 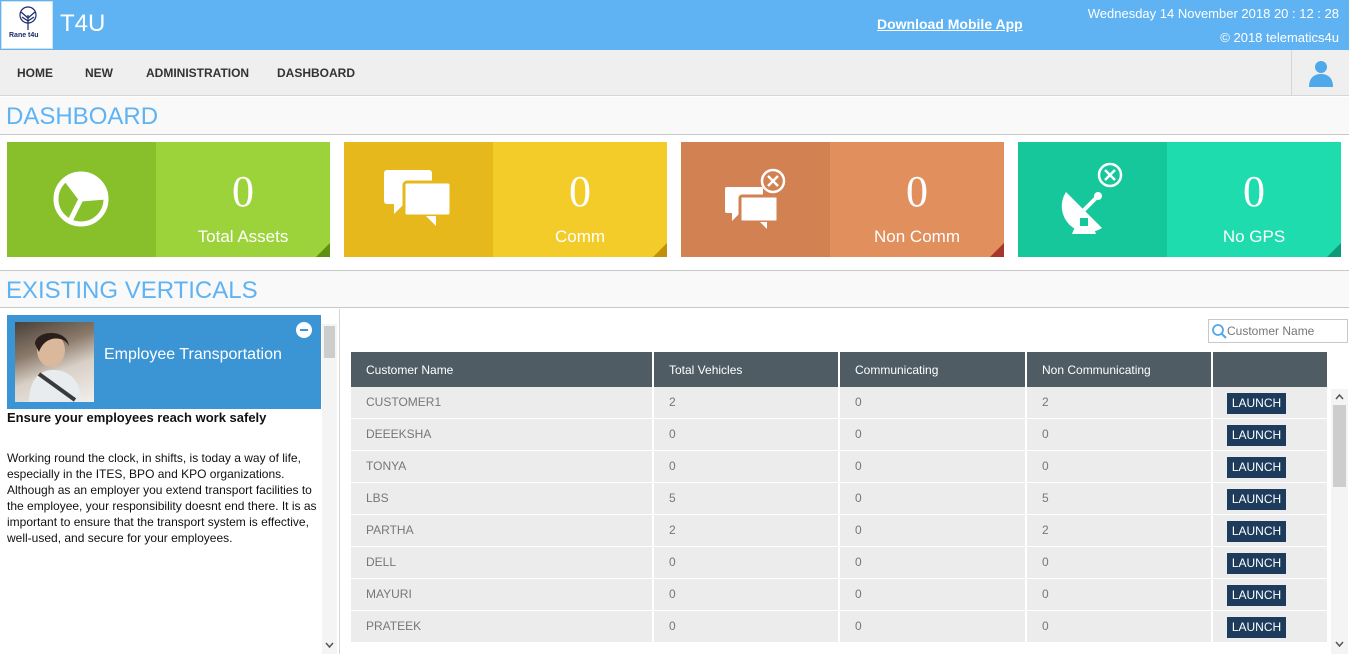 What do you see at coordinates (27, 25) in the screenshot?
I see `logo: Rane t4u` at bounding box center [27, 25].